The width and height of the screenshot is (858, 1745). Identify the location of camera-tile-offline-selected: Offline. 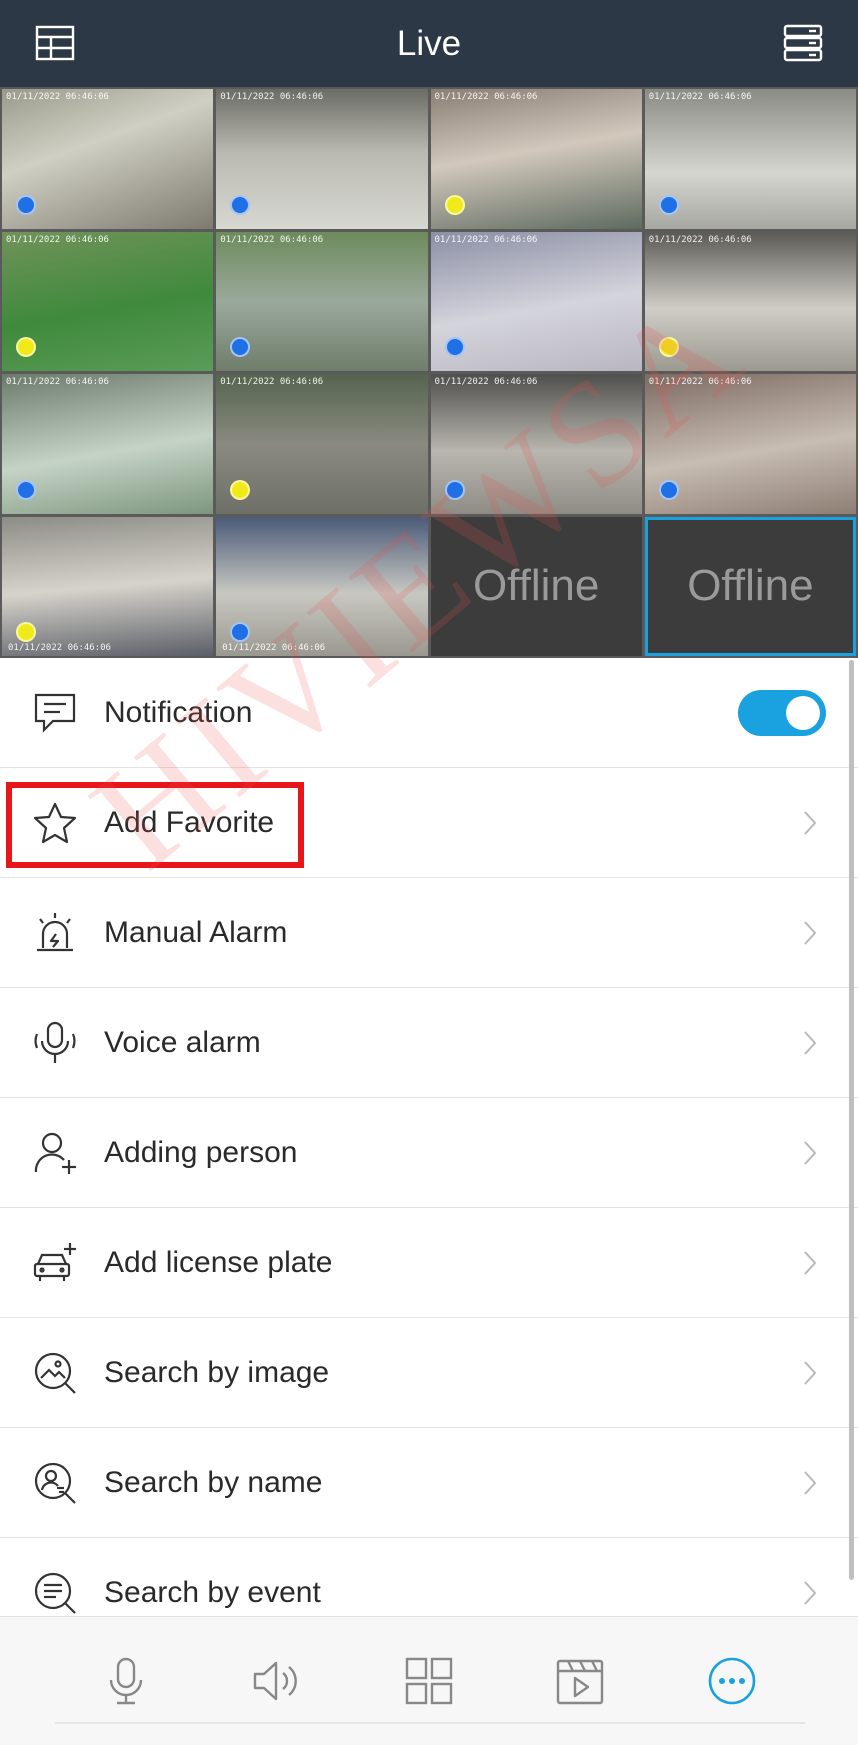
(750, 586).